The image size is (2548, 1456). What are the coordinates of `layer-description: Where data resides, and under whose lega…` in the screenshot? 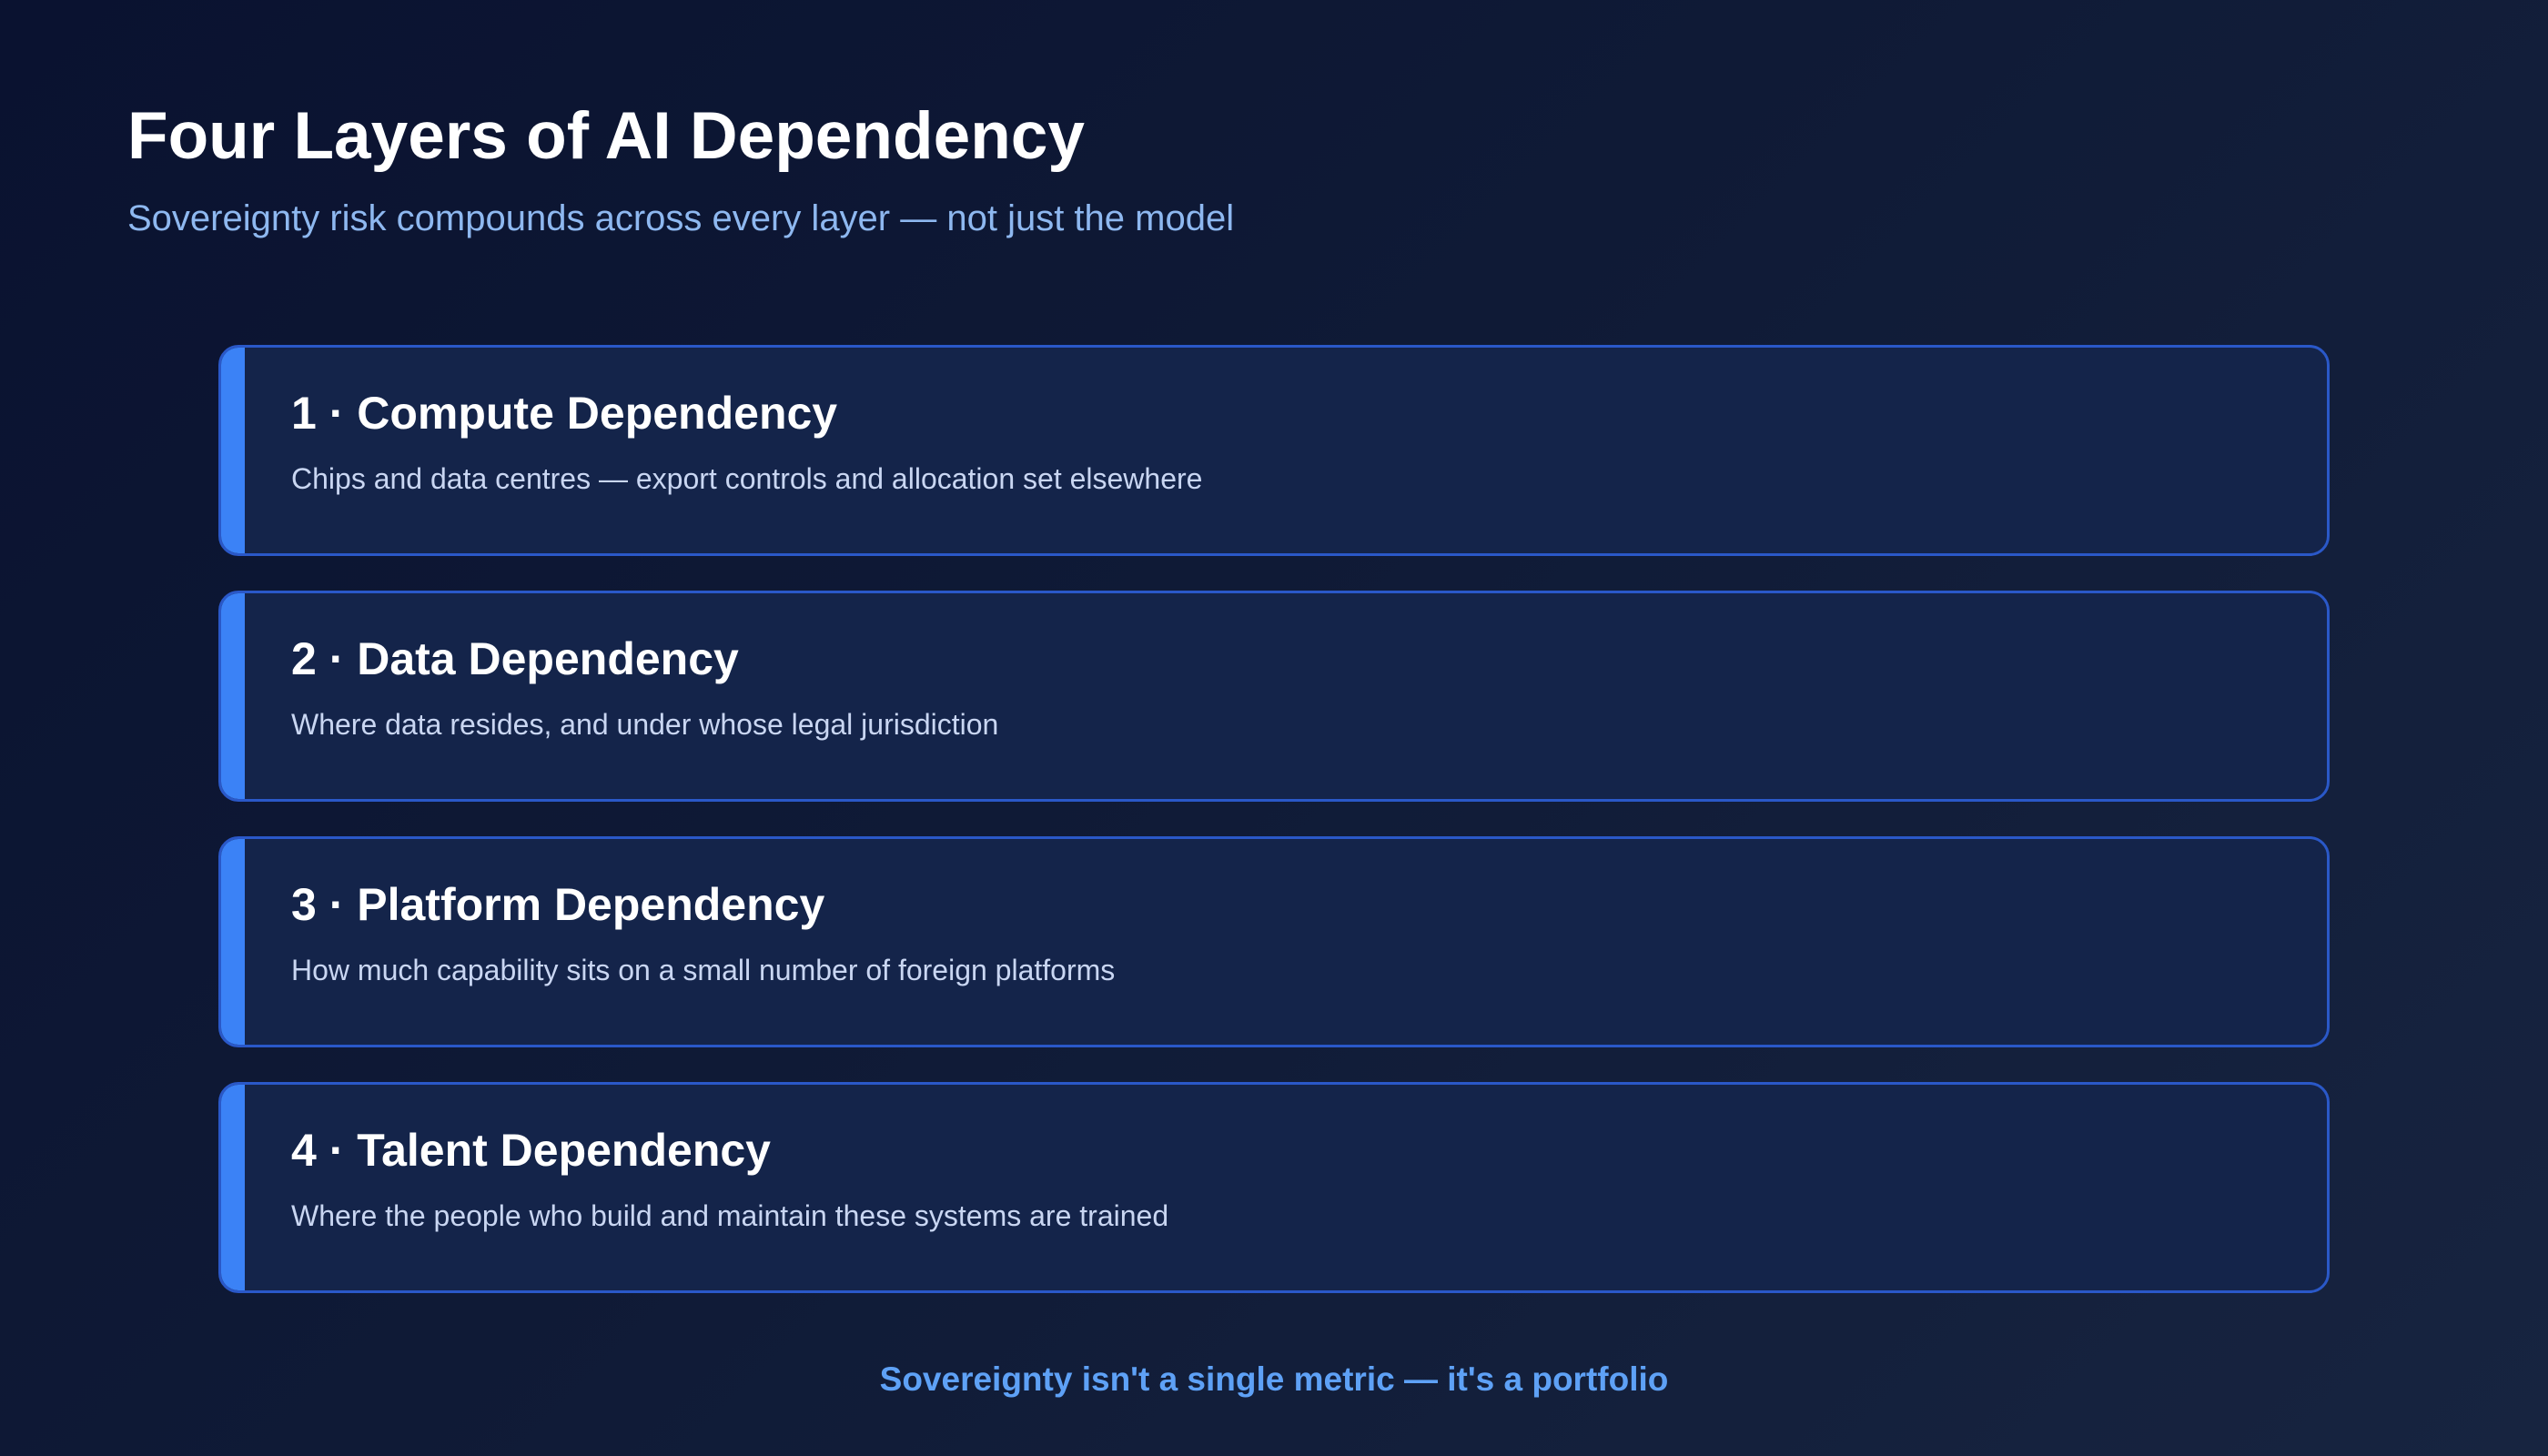 It's located at (645, 724).